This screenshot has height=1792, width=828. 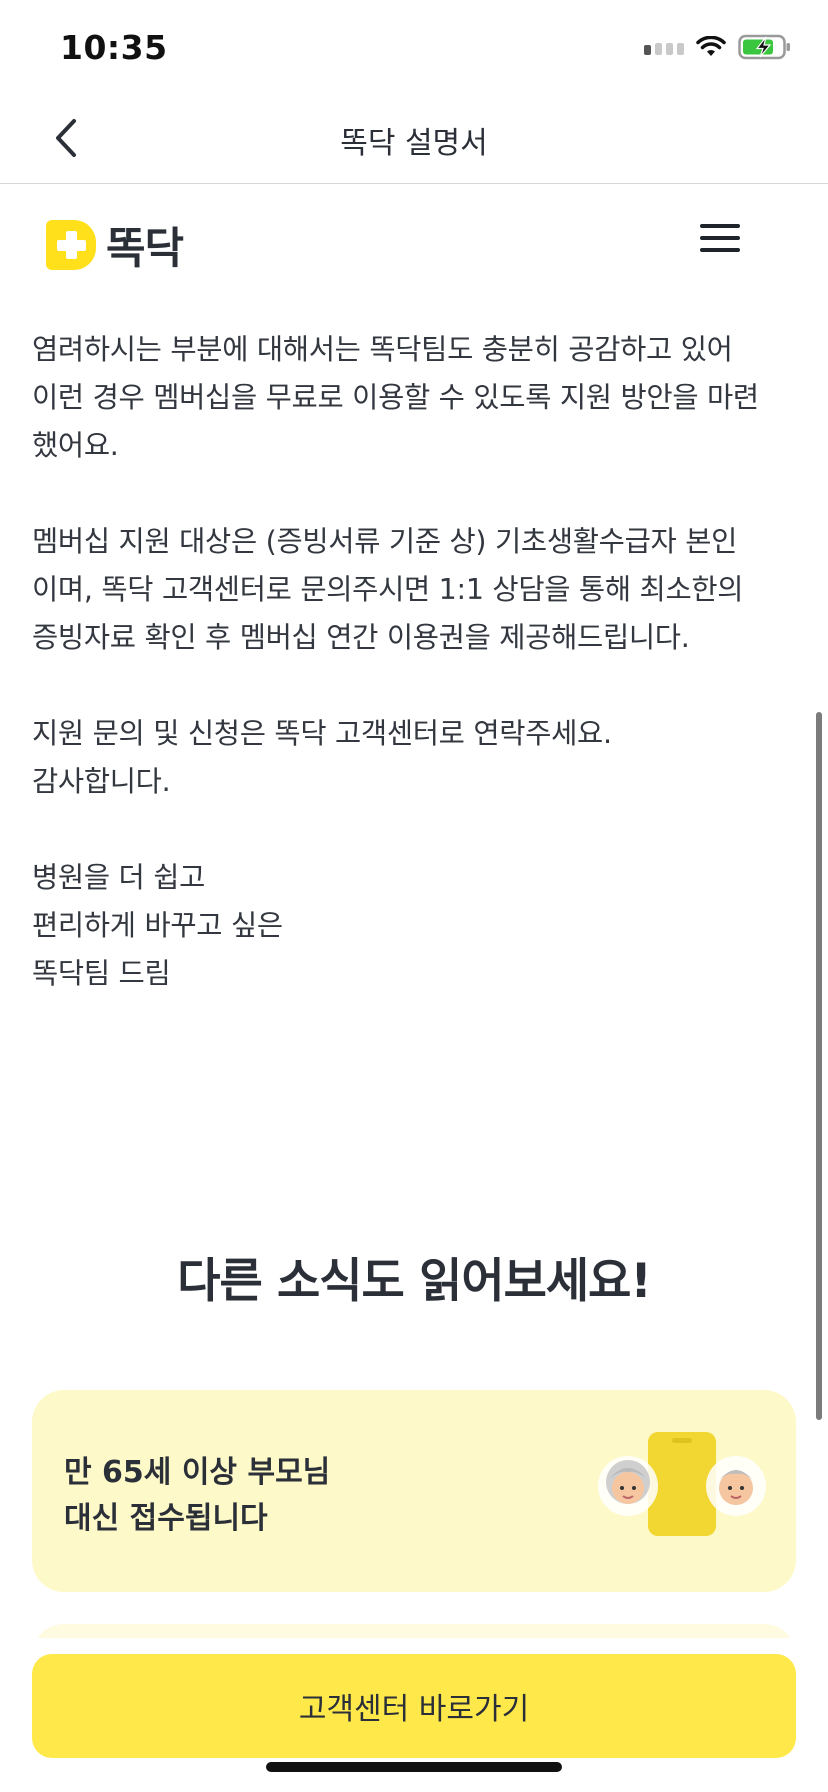 I want to click on article-line: 편리하게 바꾸고 싶은, so click(x=157, y=925).